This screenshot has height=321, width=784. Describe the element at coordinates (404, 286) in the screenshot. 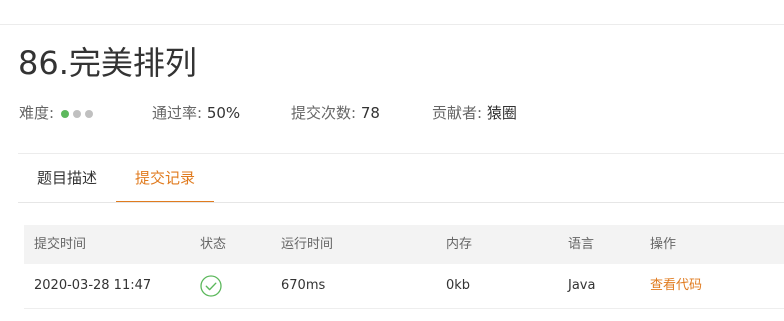

I see `table-row: 2020-03-28 11:47 670ms 0kb Java 查看代码` at that location.